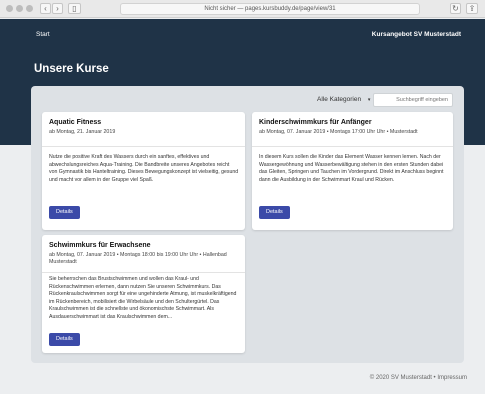  Describe the element at coordinates (416, 34) in the screenshot. I see `nav-brand-link: Kursangebot SV Musterstadt` at that location.